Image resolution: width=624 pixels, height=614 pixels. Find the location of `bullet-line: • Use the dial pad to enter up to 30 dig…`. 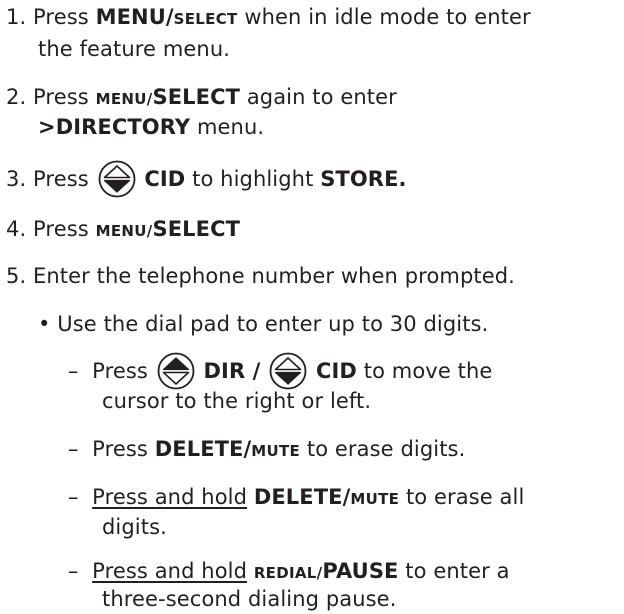

bullet-line: • Use the dial pad to enter up to 30 dig… is located at coordinates (263, 324).